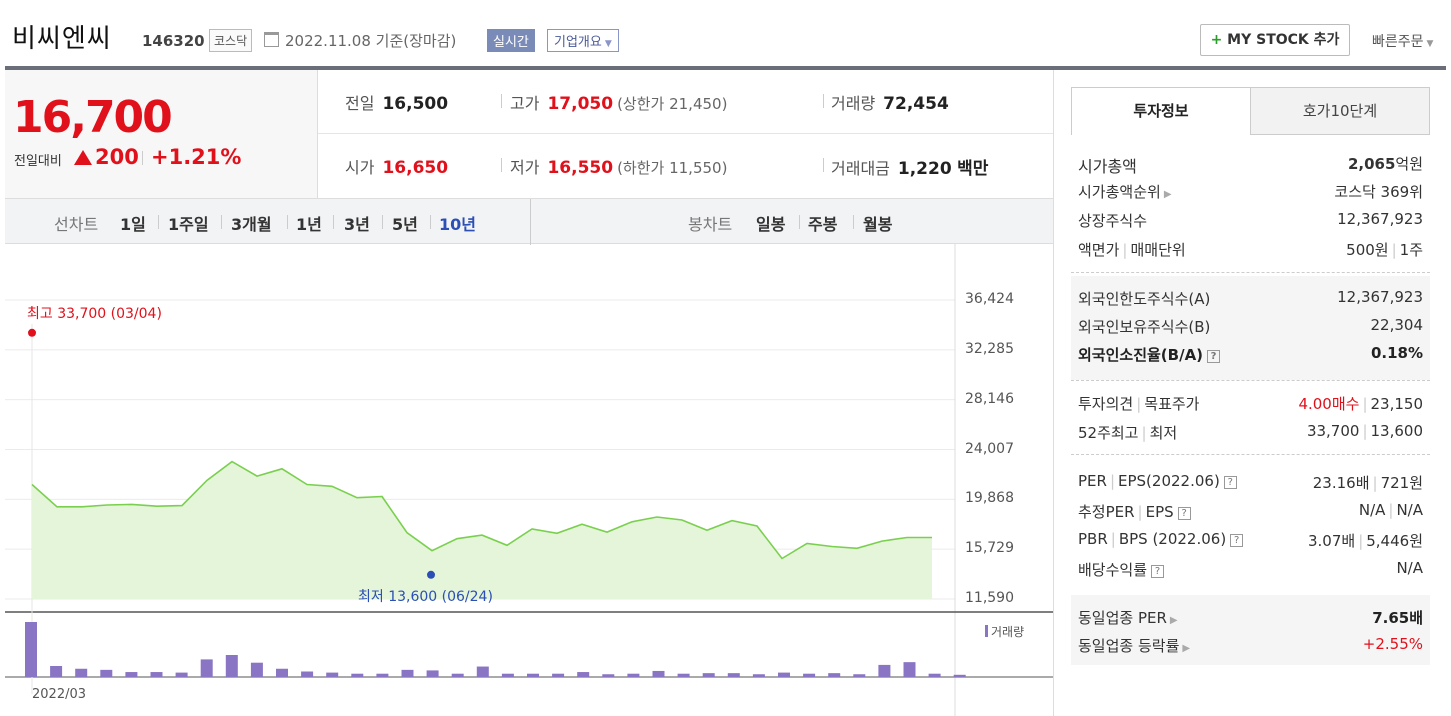 This screenshot has width=1451, height=716. Describe the element at coordinates (1250, 630) in the screenshot. I see `sector-section: 동일업종 PER ▶ 7.65배 동일업종 등락률 ▶ +2.55%` at that location.